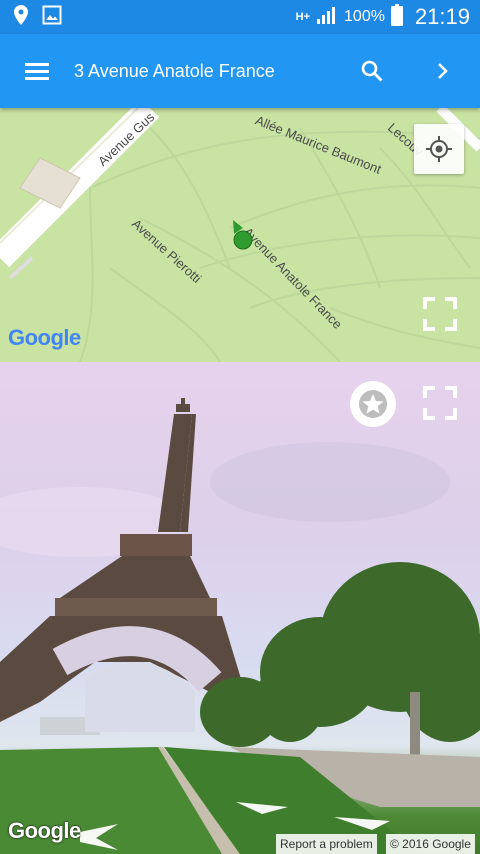 This screenshot has width=480, height=854. Describe the element at coordinates (327, 17) in the screenshot. I see `signal-icon` at that location.